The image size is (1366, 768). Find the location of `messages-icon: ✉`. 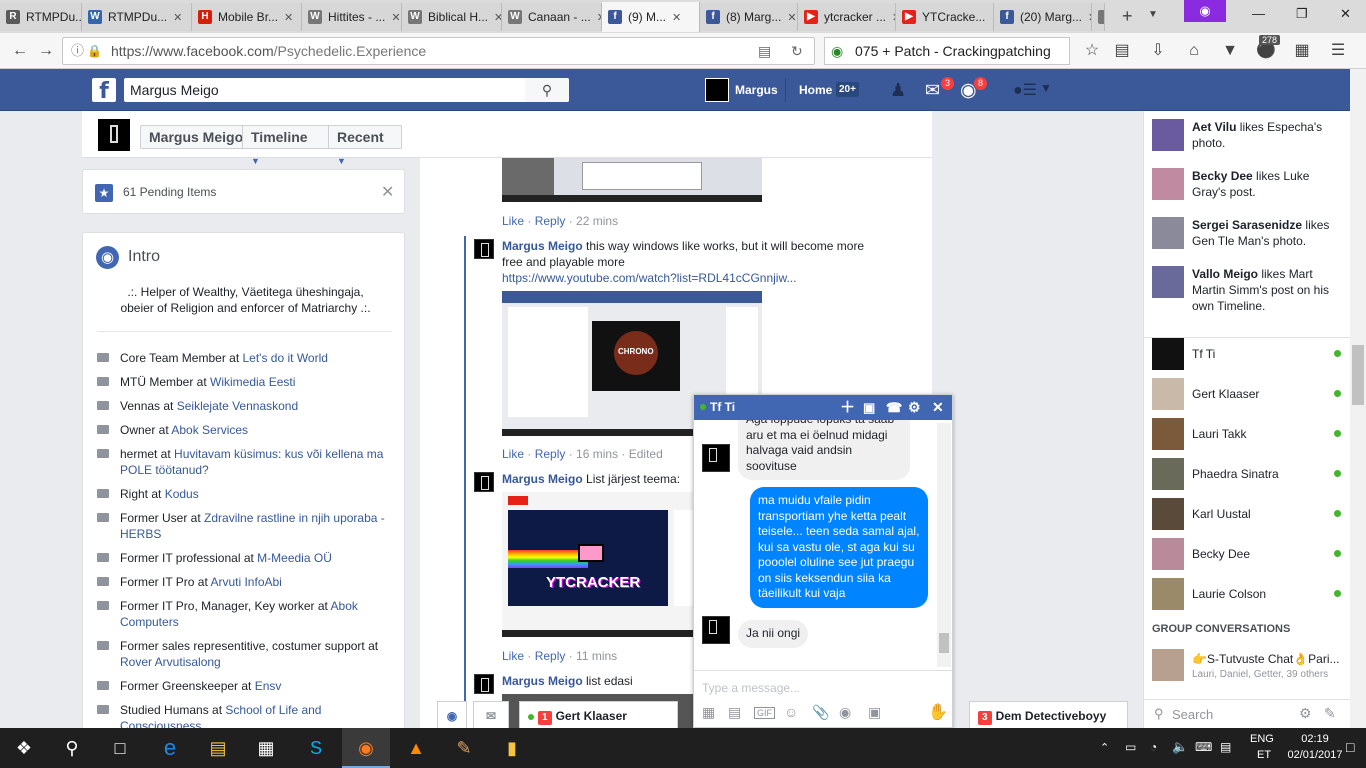

messages-icon: ✉ is located at coordinates (932, 90).